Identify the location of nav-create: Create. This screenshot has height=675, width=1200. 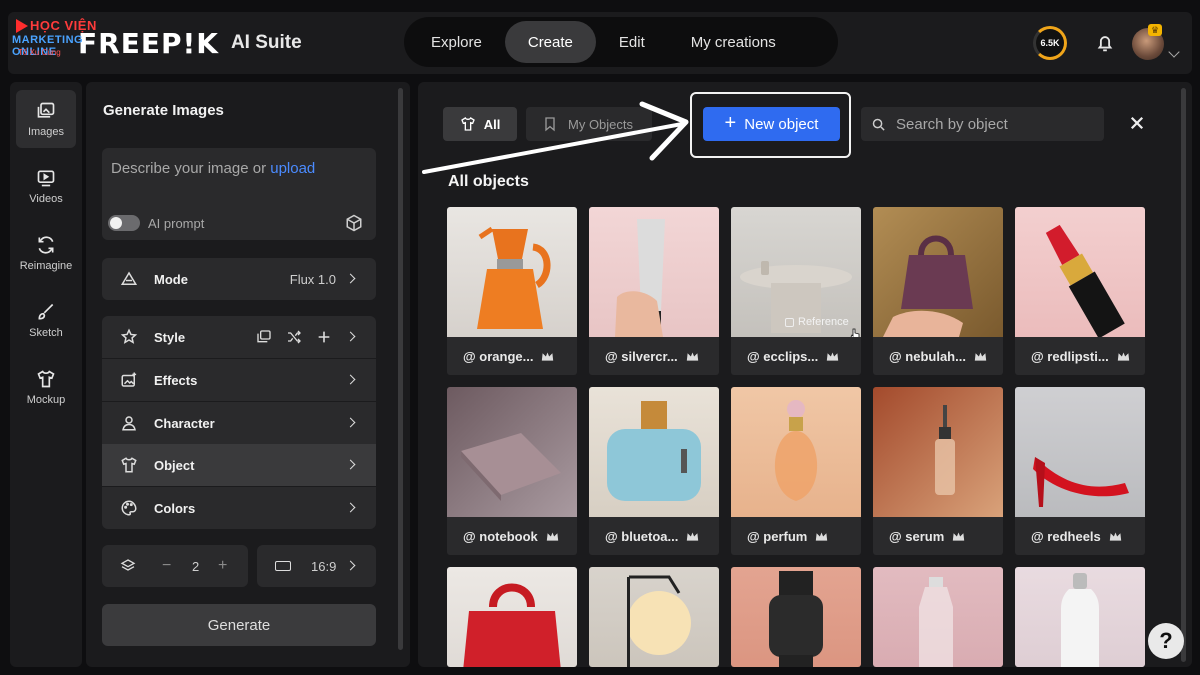
(550, 42).